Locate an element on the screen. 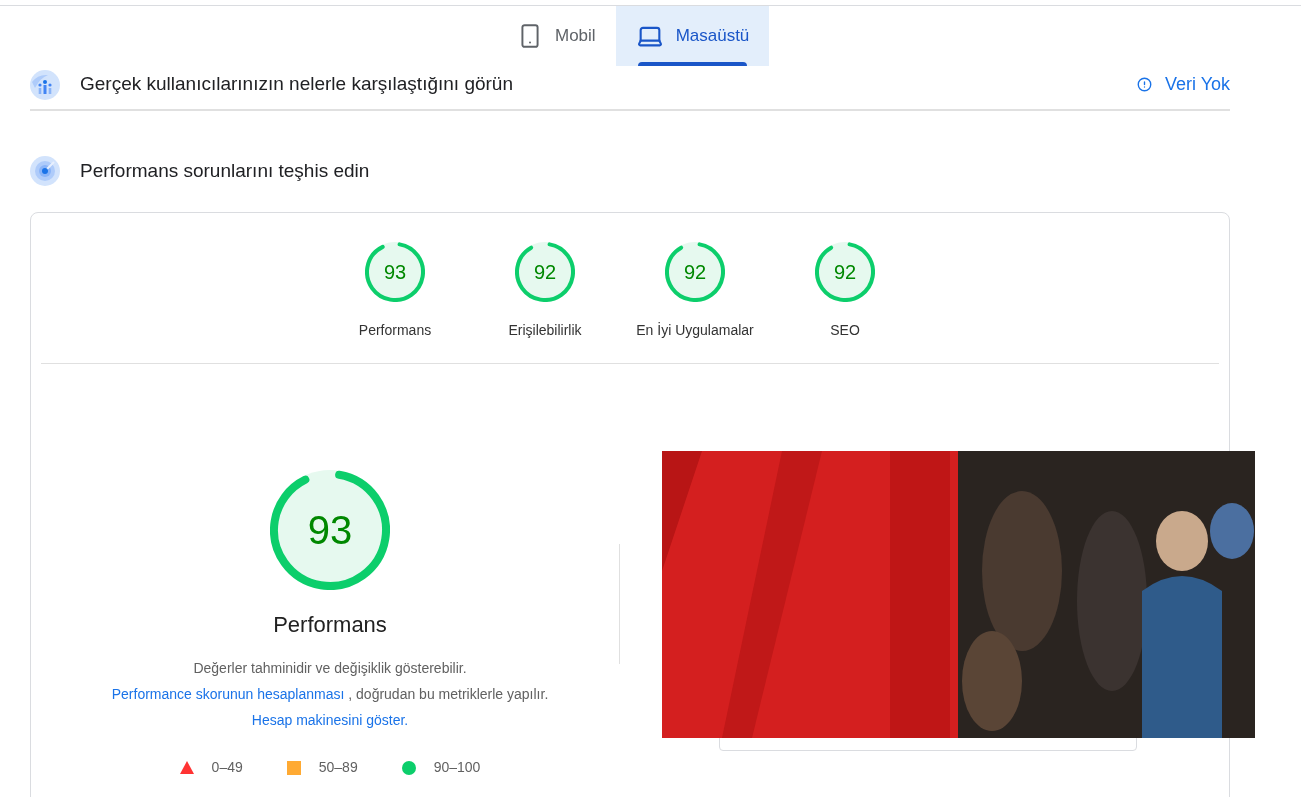 This screenshot has width=1301, height=797. range-label: 0–49 is located at coordinates (227, 767).